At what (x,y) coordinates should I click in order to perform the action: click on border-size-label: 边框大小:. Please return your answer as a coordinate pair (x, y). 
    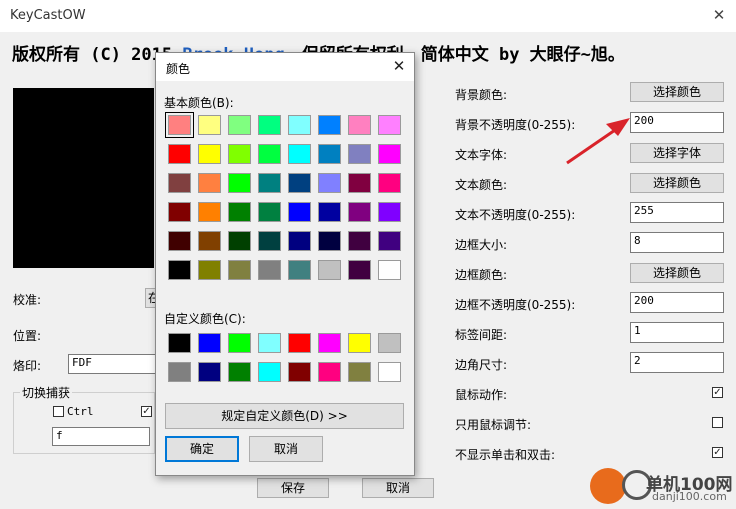
    Looking at the image, I should click on (481, 245).